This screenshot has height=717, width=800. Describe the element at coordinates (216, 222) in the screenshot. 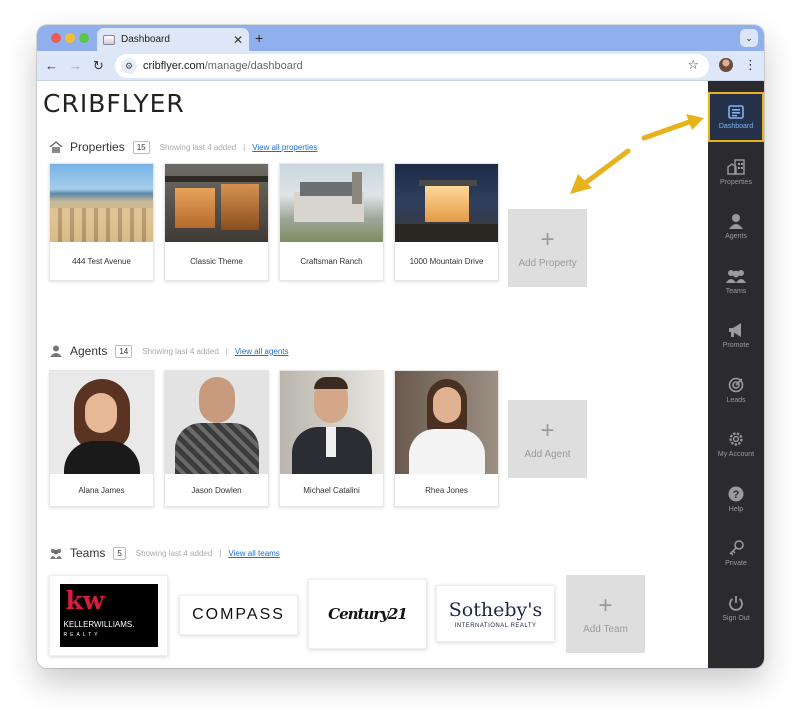

I see `property-card: Classic Theme` at that location.